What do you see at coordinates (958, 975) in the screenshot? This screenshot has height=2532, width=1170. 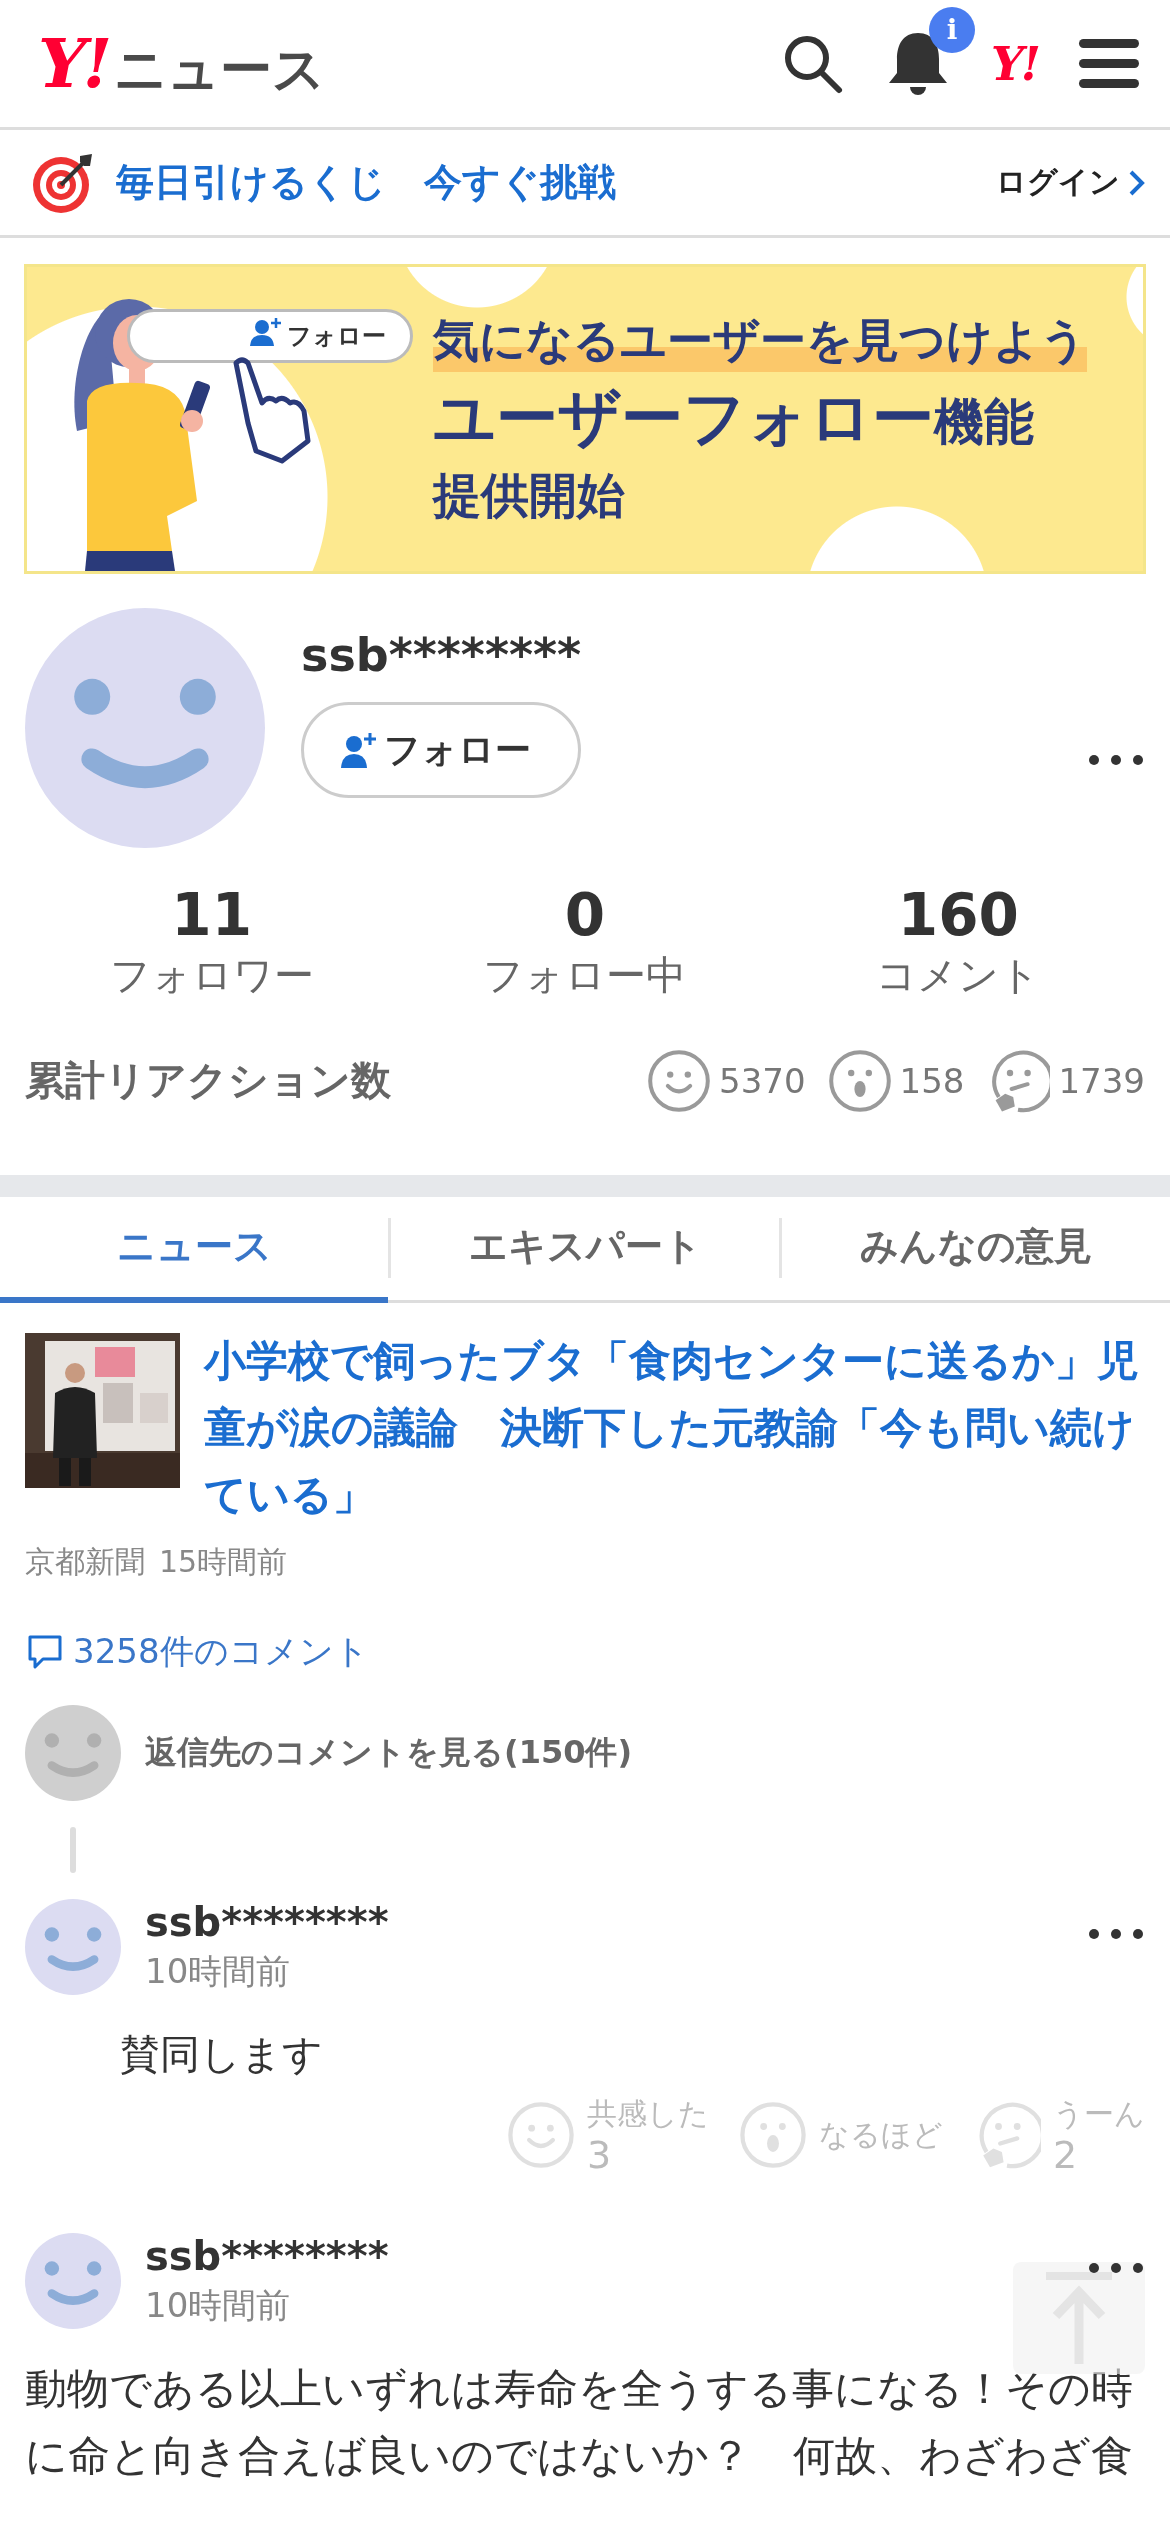 I see `stat-label: コメント` at bounding box center [958, 975].